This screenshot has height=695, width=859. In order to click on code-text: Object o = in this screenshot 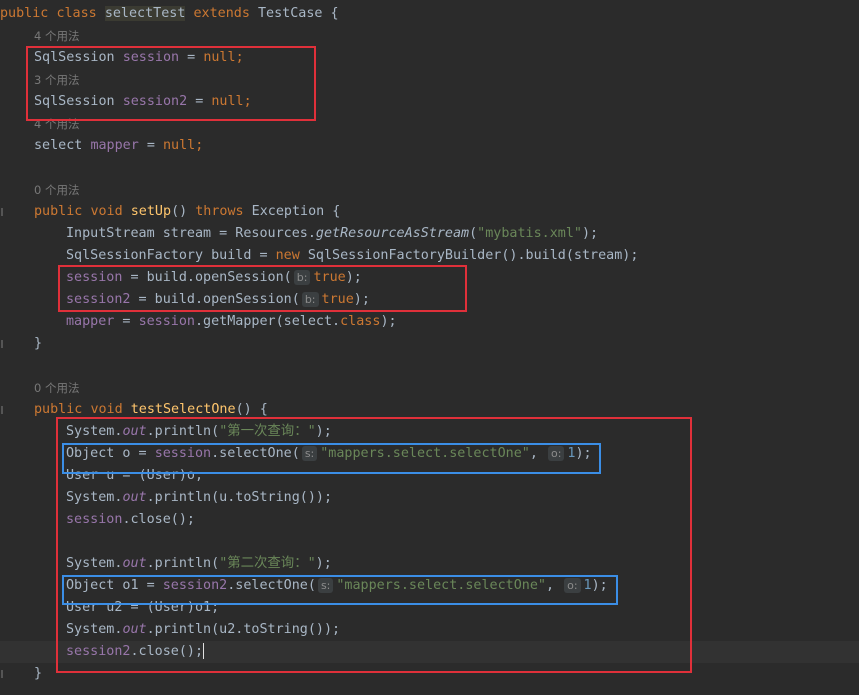, I will do `click(110, 453)`.